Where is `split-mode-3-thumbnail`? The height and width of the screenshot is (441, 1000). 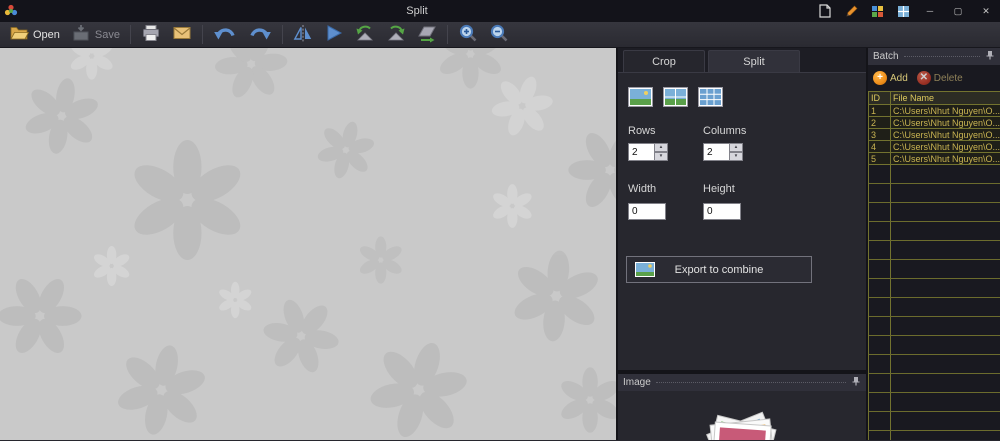 split-mode-3-thumbnail is located at coordinates (710, 97).